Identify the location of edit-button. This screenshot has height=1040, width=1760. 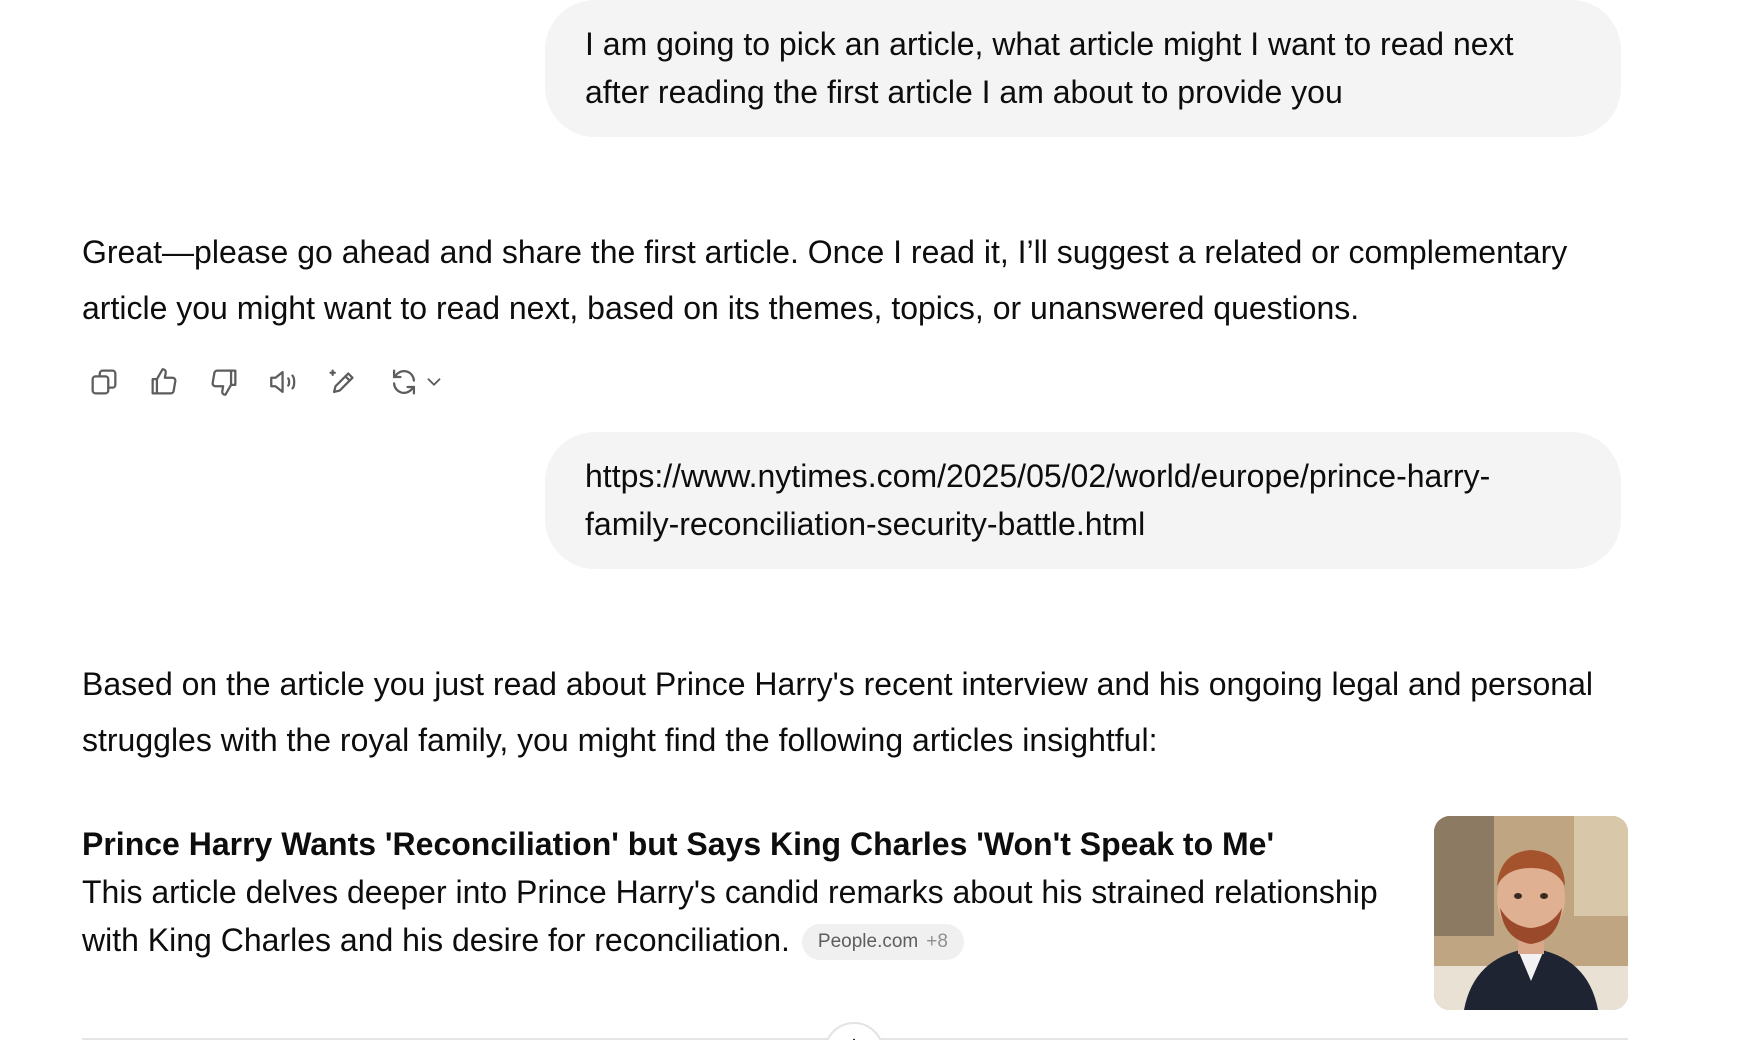
(344, 382).